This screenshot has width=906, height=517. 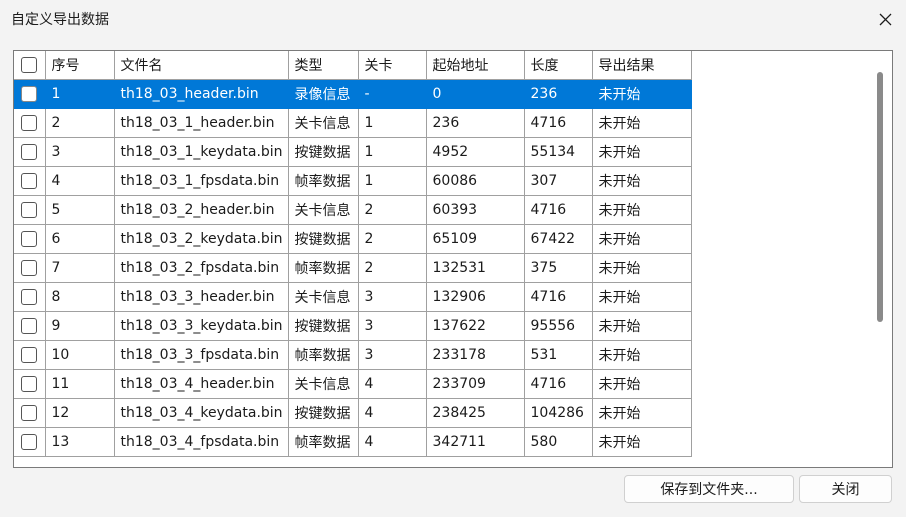 I want to click on table-row: 10 th18_03_3_fpsdata.bin 帧率数据 3 233178 531 未开始, so click(x=353, y=354).